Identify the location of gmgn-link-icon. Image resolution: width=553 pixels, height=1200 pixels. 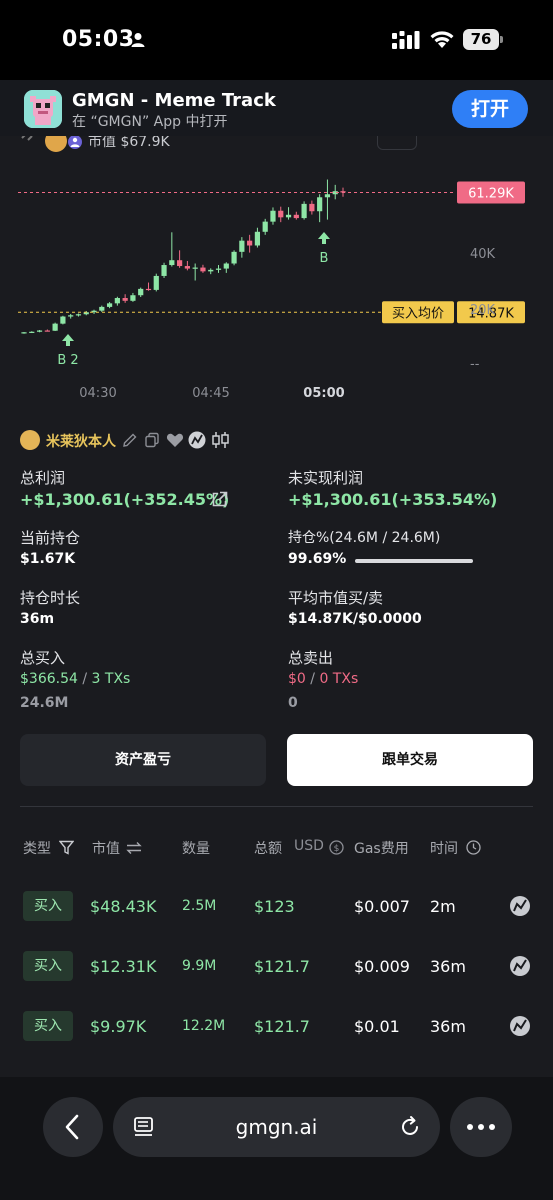
(197, 440).